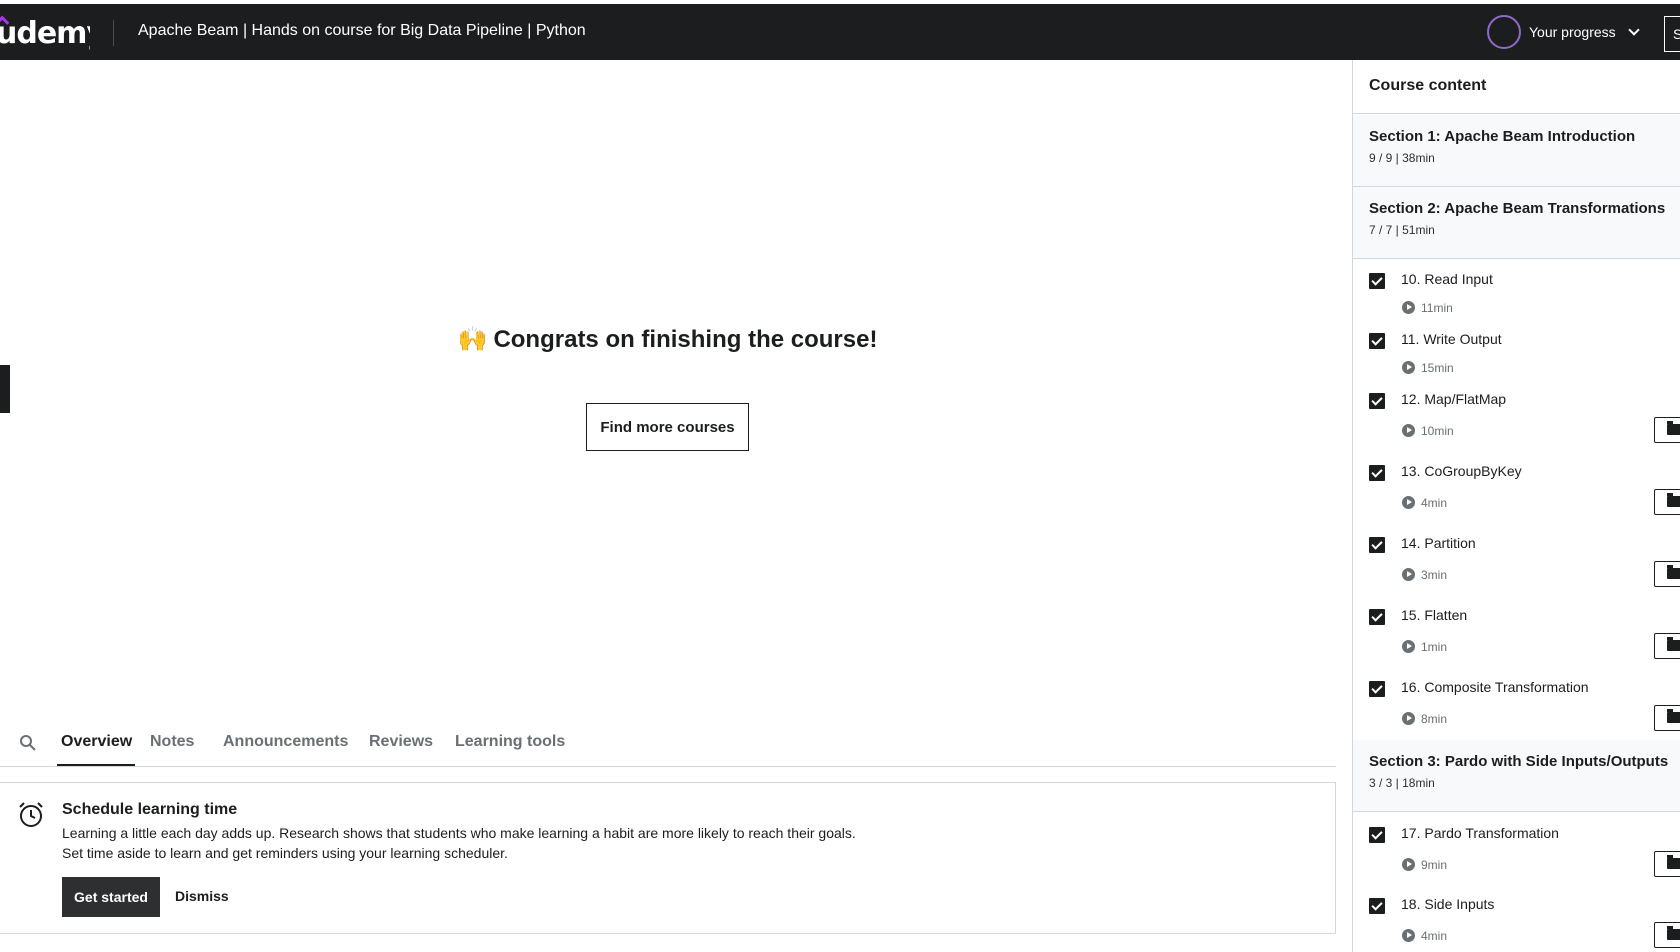  What do you see at coordinates (667, 427) in the screenshot?
I see `find-more-courses-button: Find more courses` at bounding box center [667, 427].